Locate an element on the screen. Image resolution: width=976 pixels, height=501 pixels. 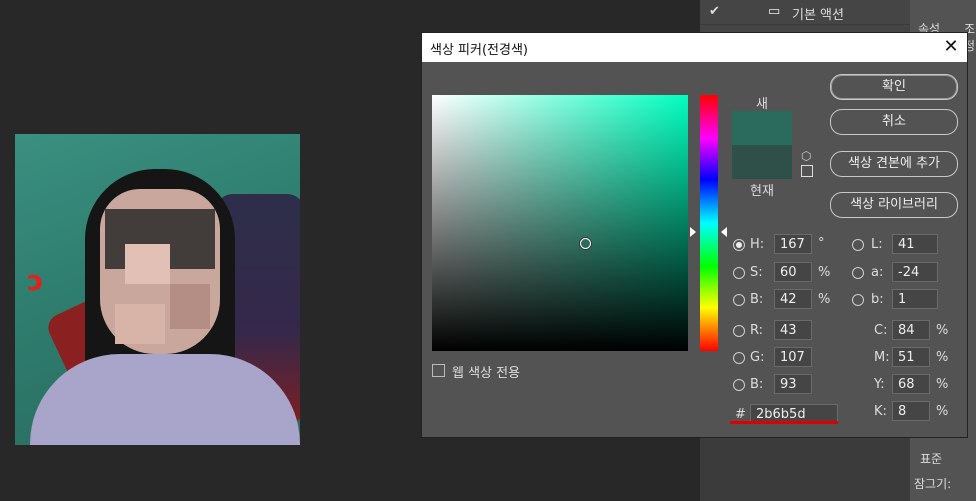
folder-icon: ▭ is located at coordinates (774, 11).